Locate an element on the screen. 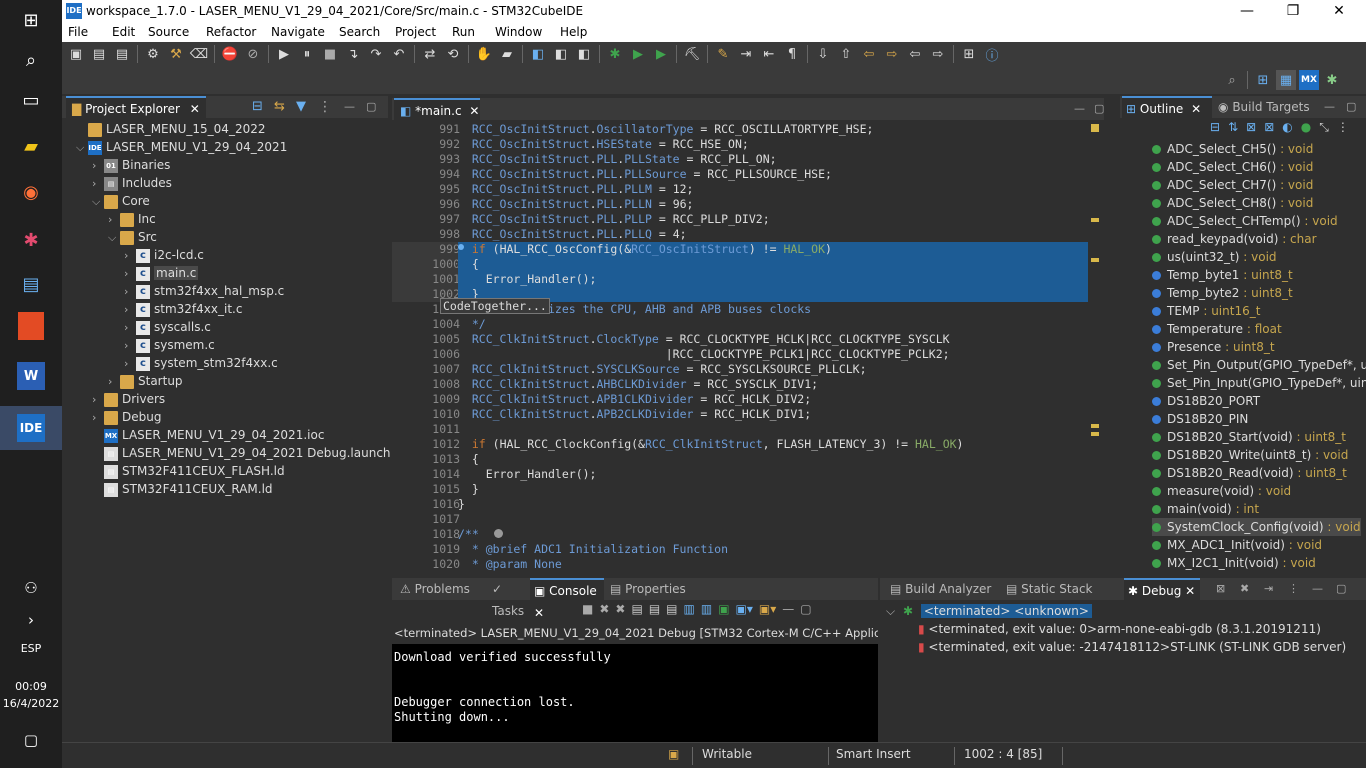 This screenshot has width=1366, height=768. outline-item: main(void) : int is located at coordinates (1205, 509).